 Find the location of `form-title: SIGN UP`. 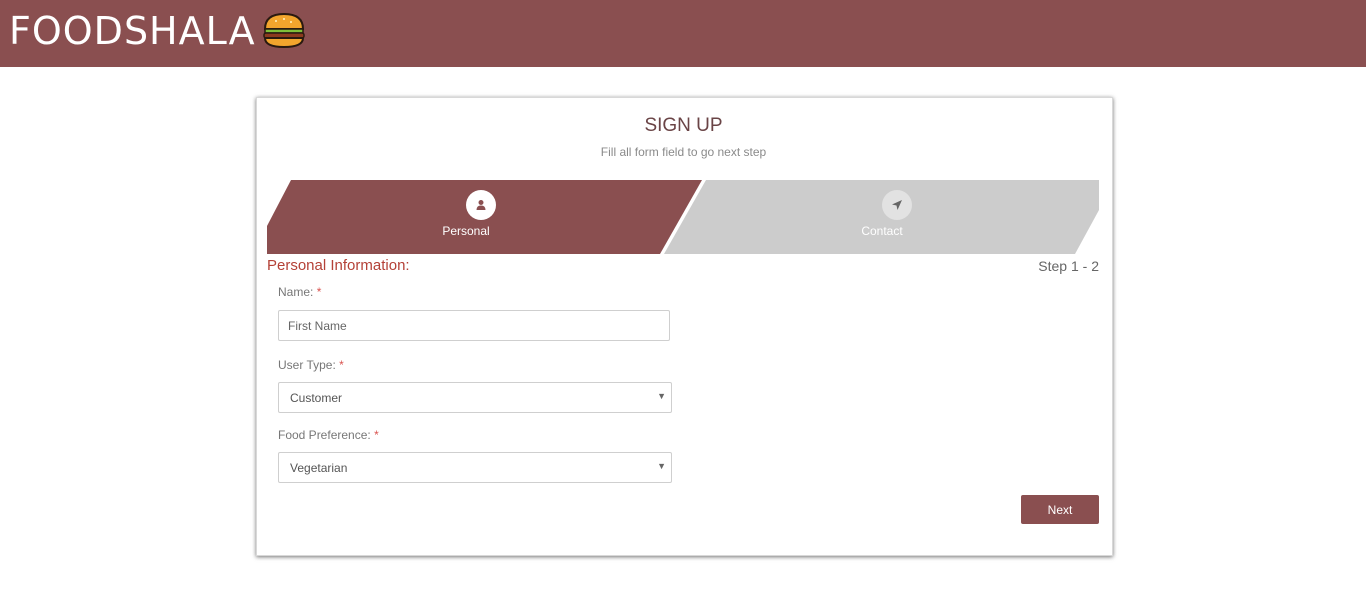

form-title: SIGN UP is located at coordinates (683, 125).